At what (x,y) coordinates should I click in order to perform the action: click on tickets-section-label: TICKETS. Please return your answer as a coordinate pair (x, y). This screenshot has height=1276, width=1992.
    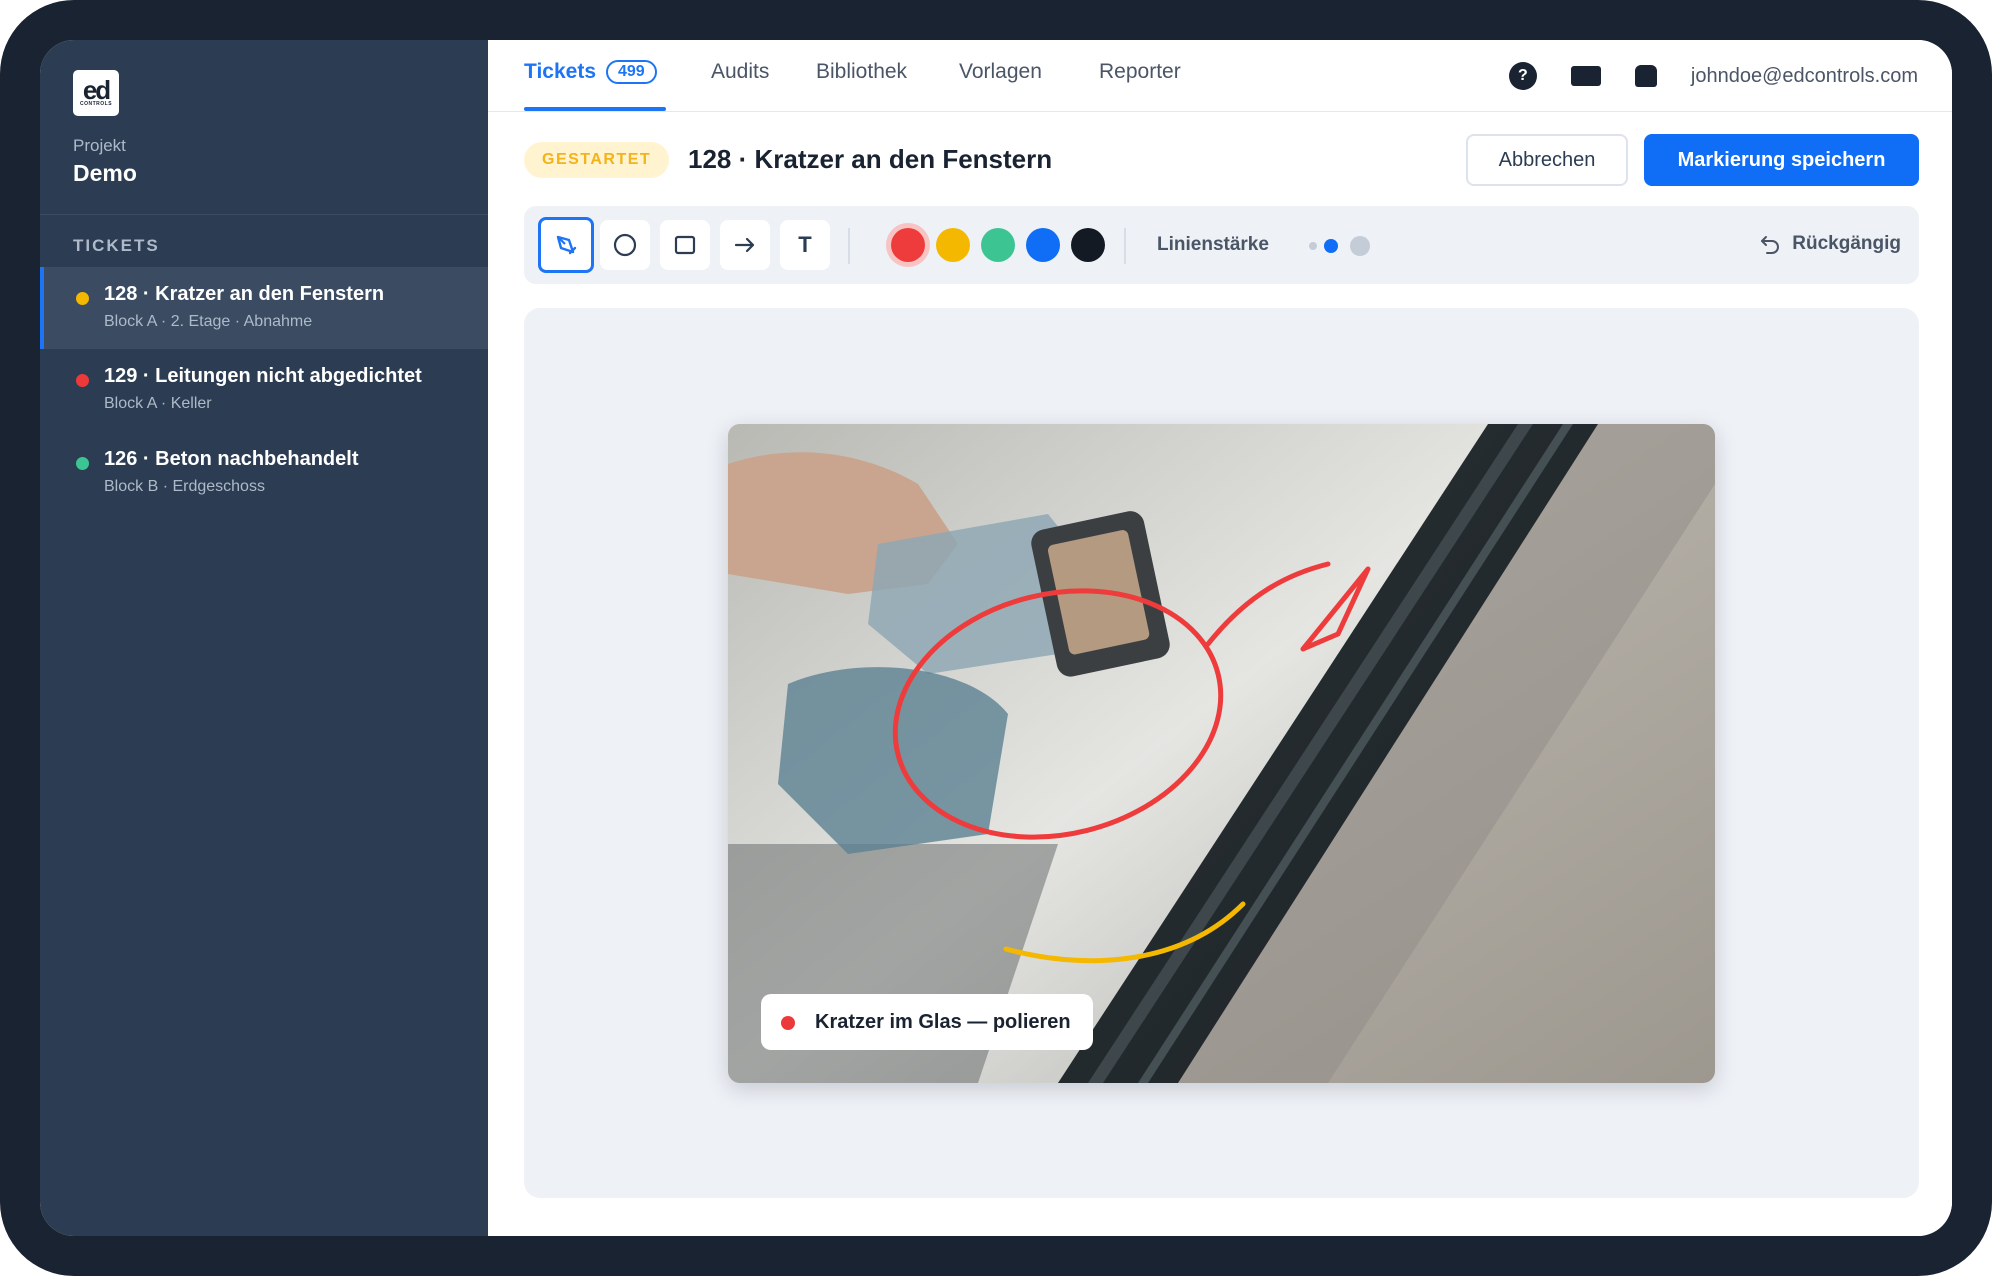
    Looking at the image, I should click on (116, 245).